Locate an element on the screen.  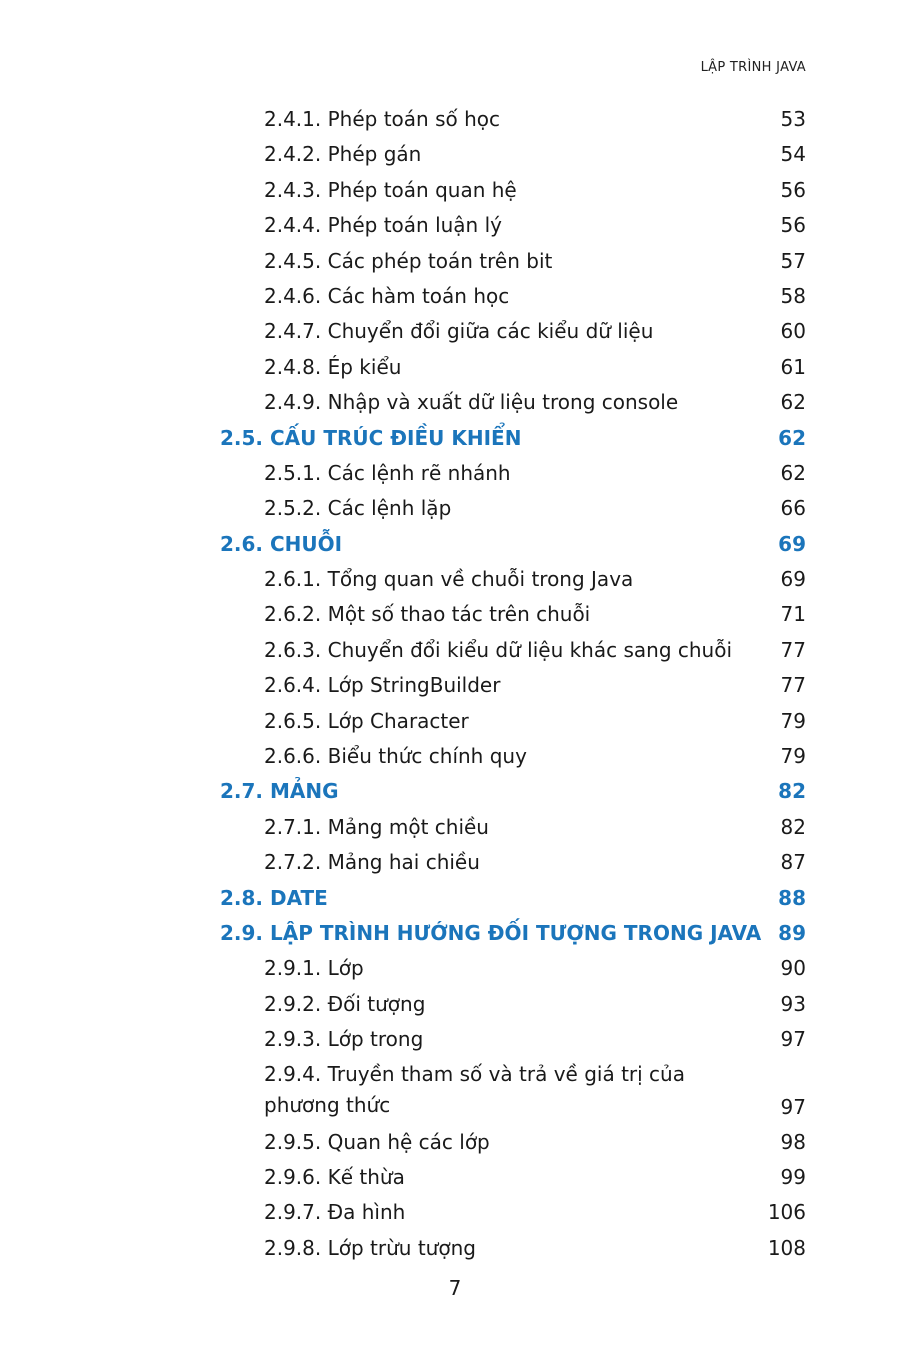
toc-entry-title: 2.5.1. Các lệnh rẽ nhánh is located at coordinates (387, 473).